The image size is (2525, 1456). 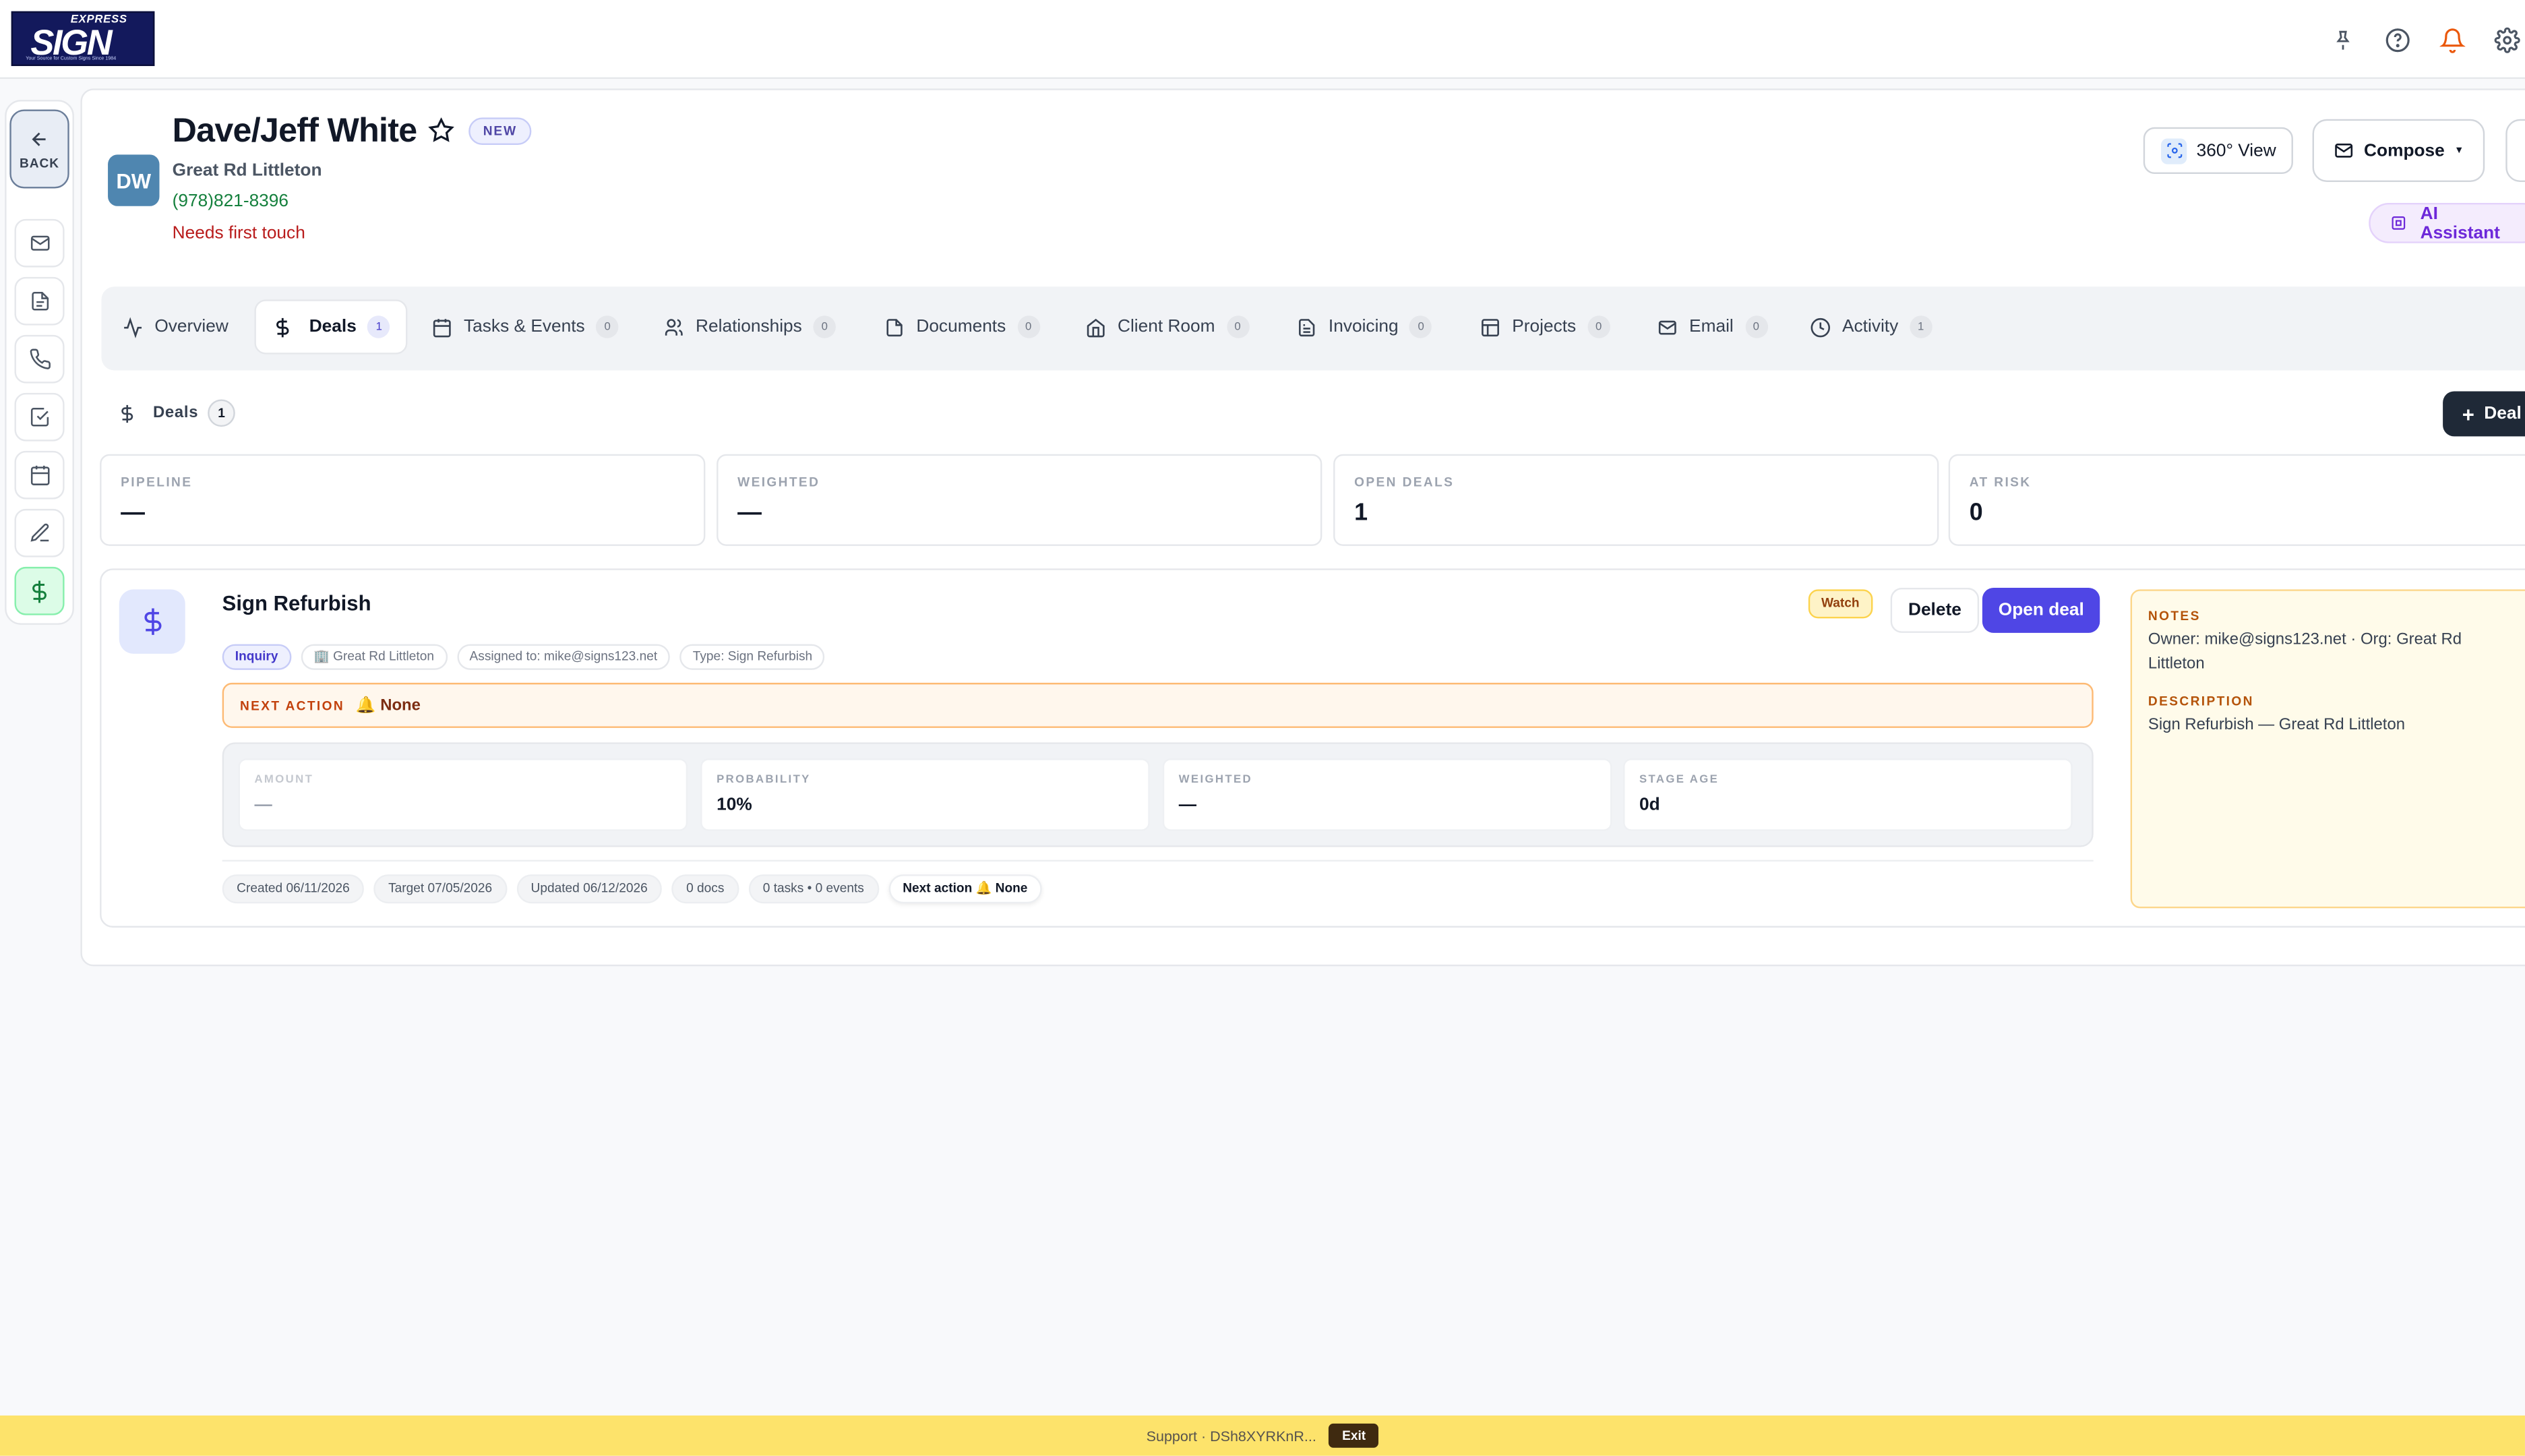 What do you see at coordinates (2041, 610) in the screenshot?
I see `open-deal-button: Open deal` at bounding box center [2041, 610].